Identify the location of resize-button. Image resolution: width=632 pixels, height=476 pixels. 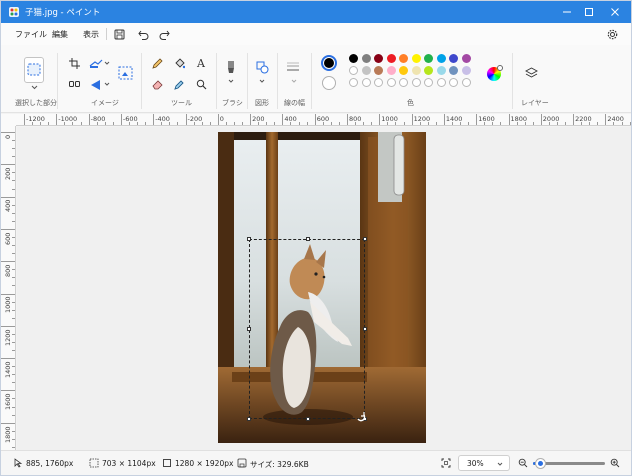
(96, 63).